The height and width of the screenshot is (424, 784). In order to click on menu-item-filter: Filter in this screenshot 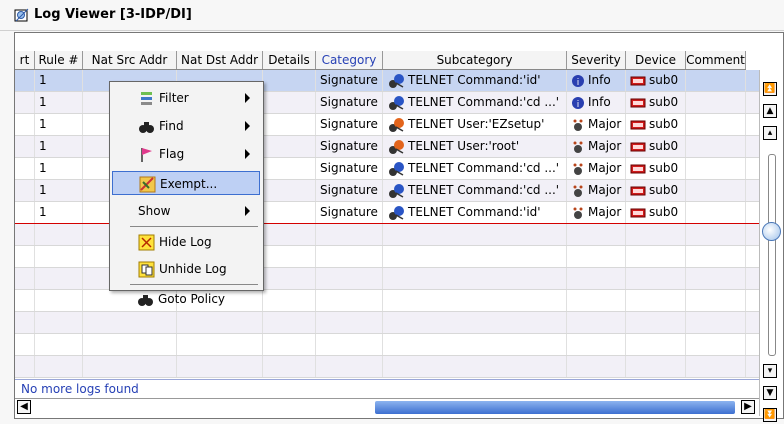, I will do `click(186, 98)`.